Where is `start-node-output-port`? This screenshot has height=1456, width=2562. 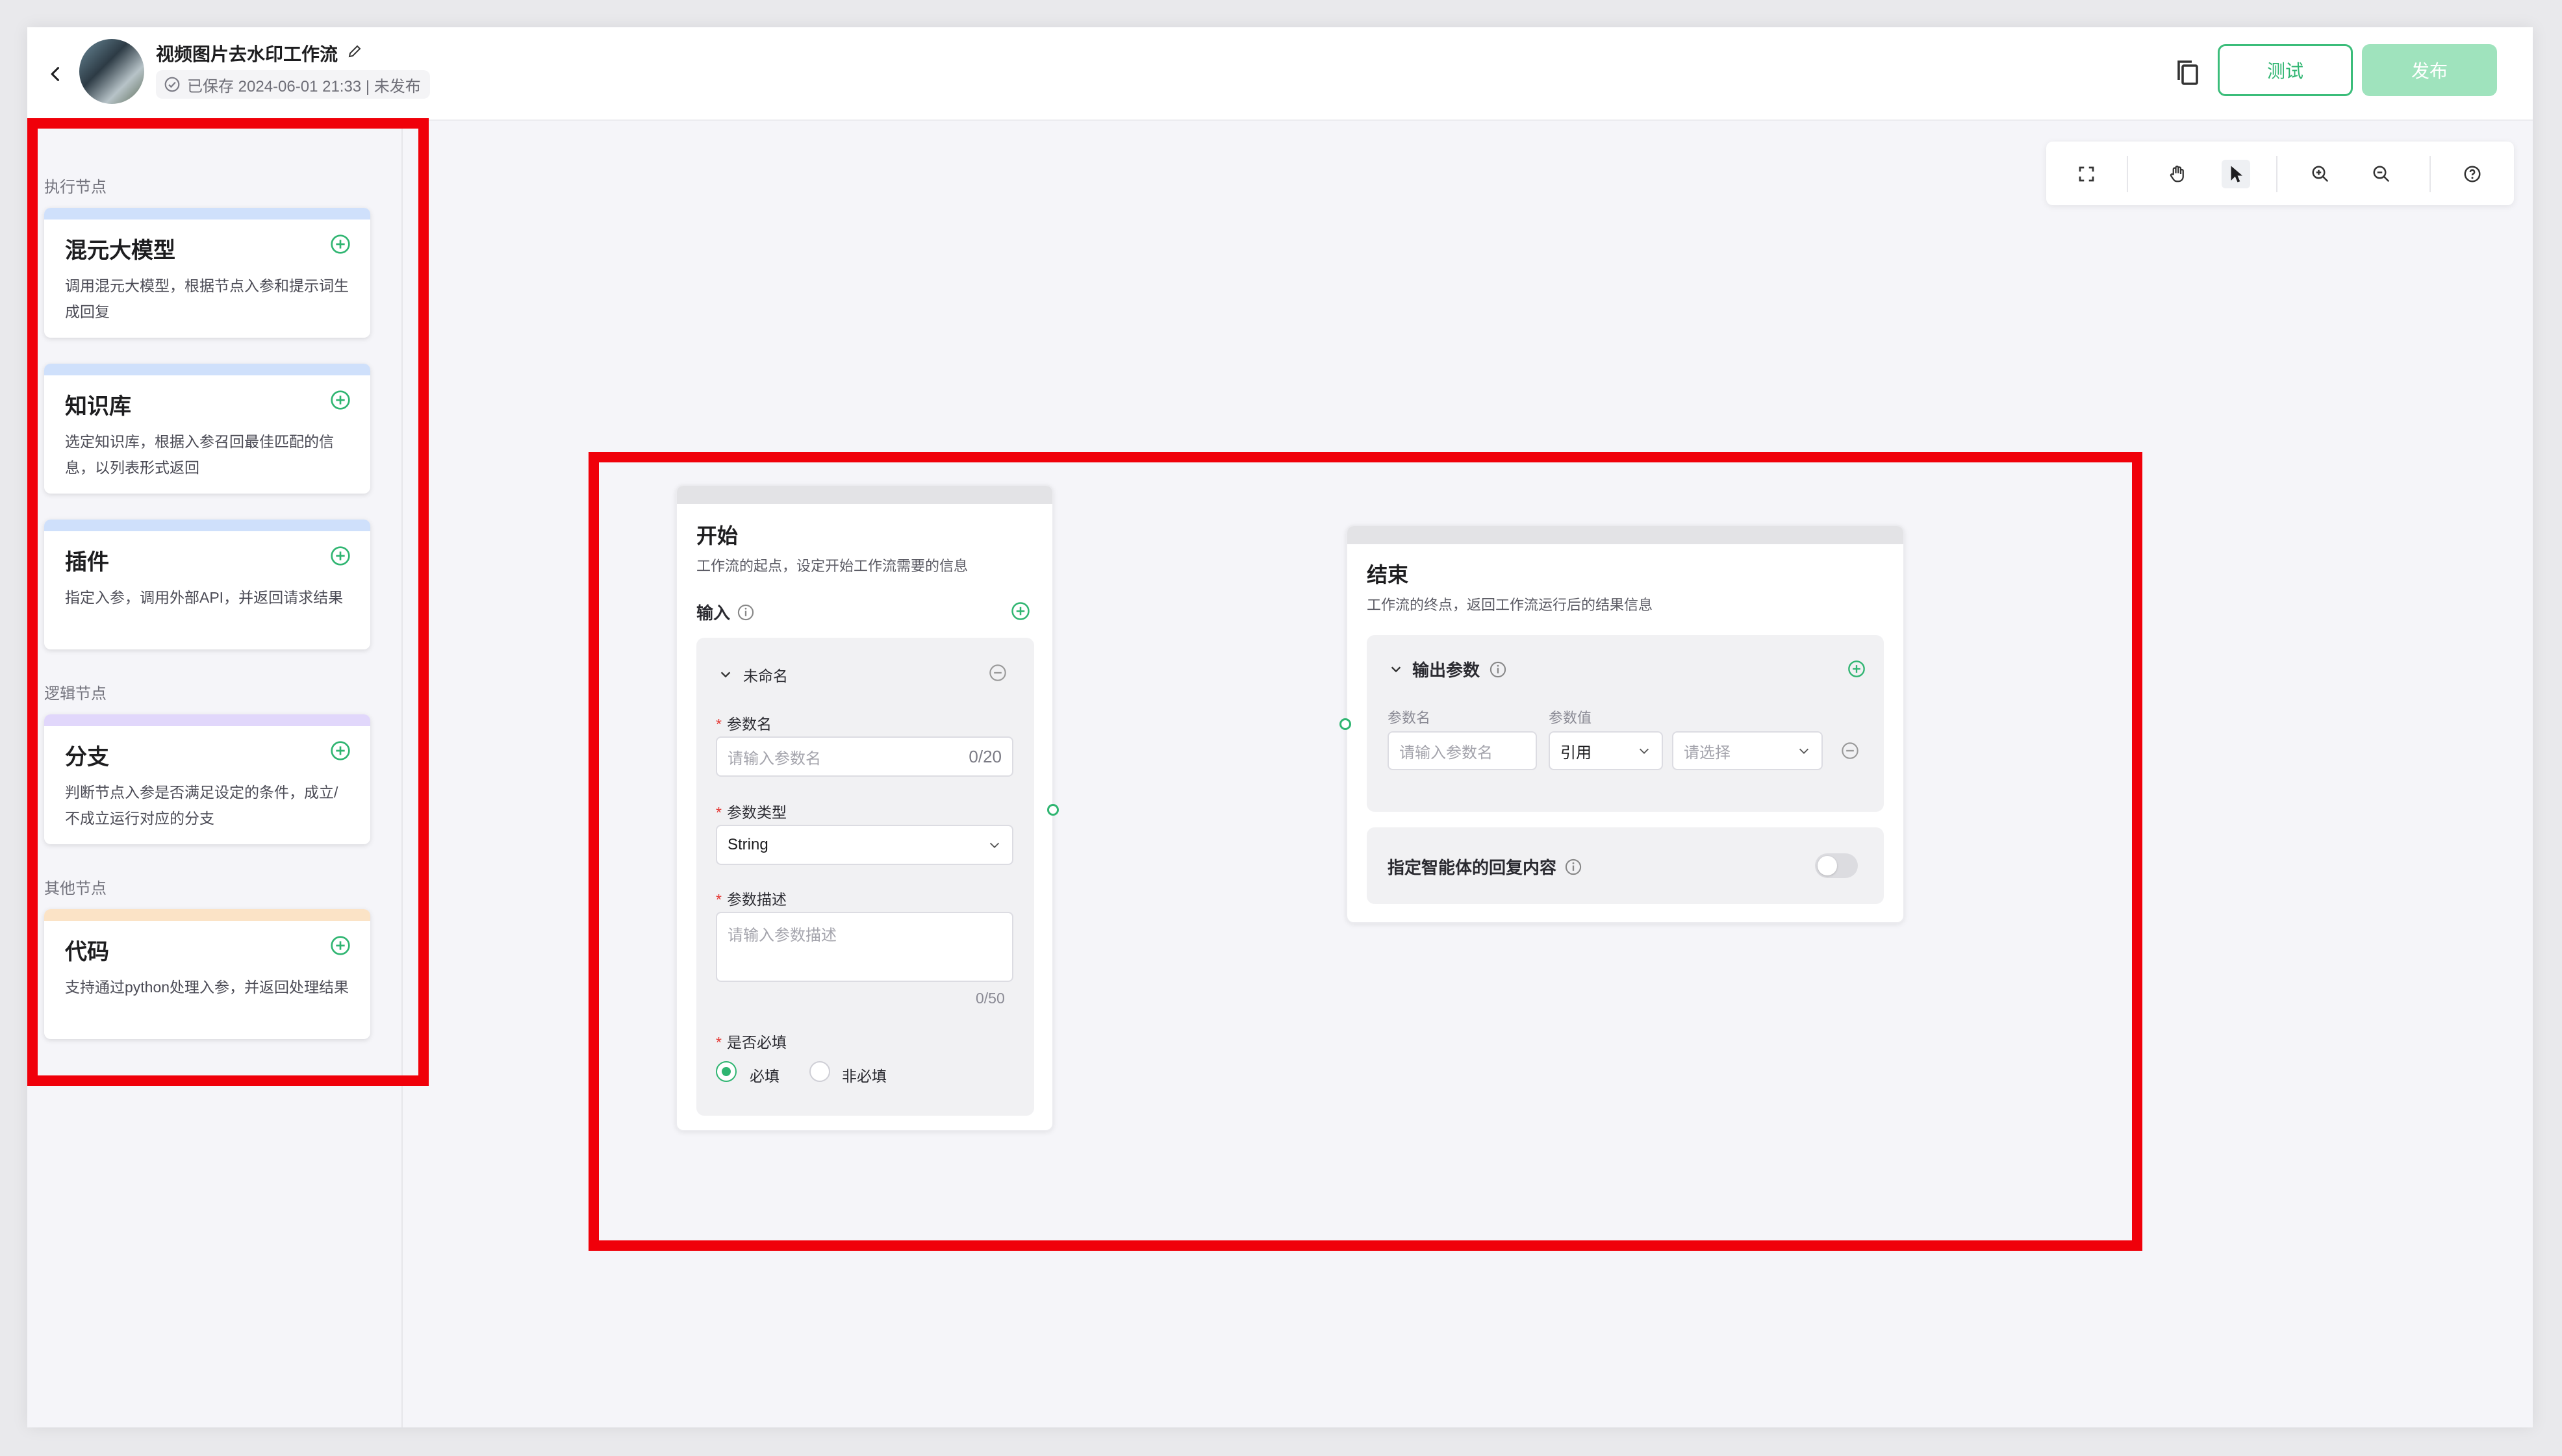
start-node-output-port is located at coordinates (1053, 810).